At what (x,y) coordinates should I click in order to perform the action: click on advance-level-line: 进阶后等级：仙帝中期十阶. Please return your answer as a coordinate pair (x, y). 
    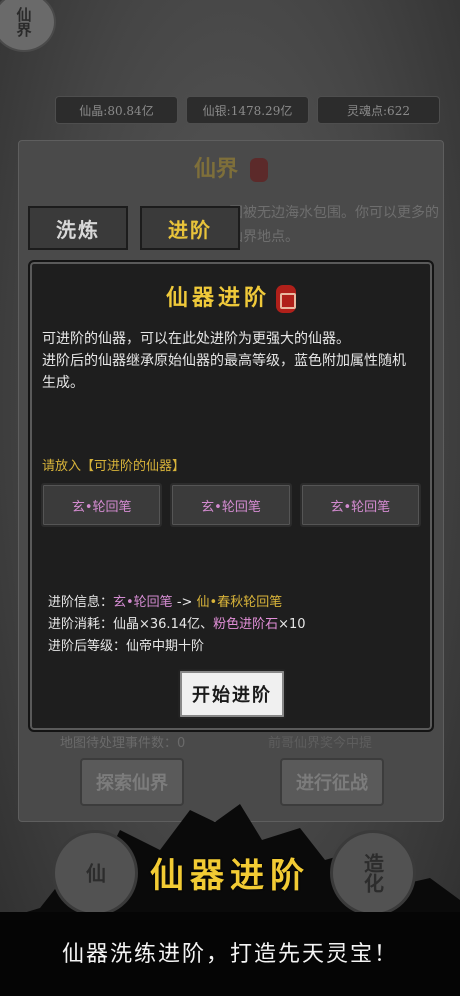
    Looking at the image, I should click on (126, 646).